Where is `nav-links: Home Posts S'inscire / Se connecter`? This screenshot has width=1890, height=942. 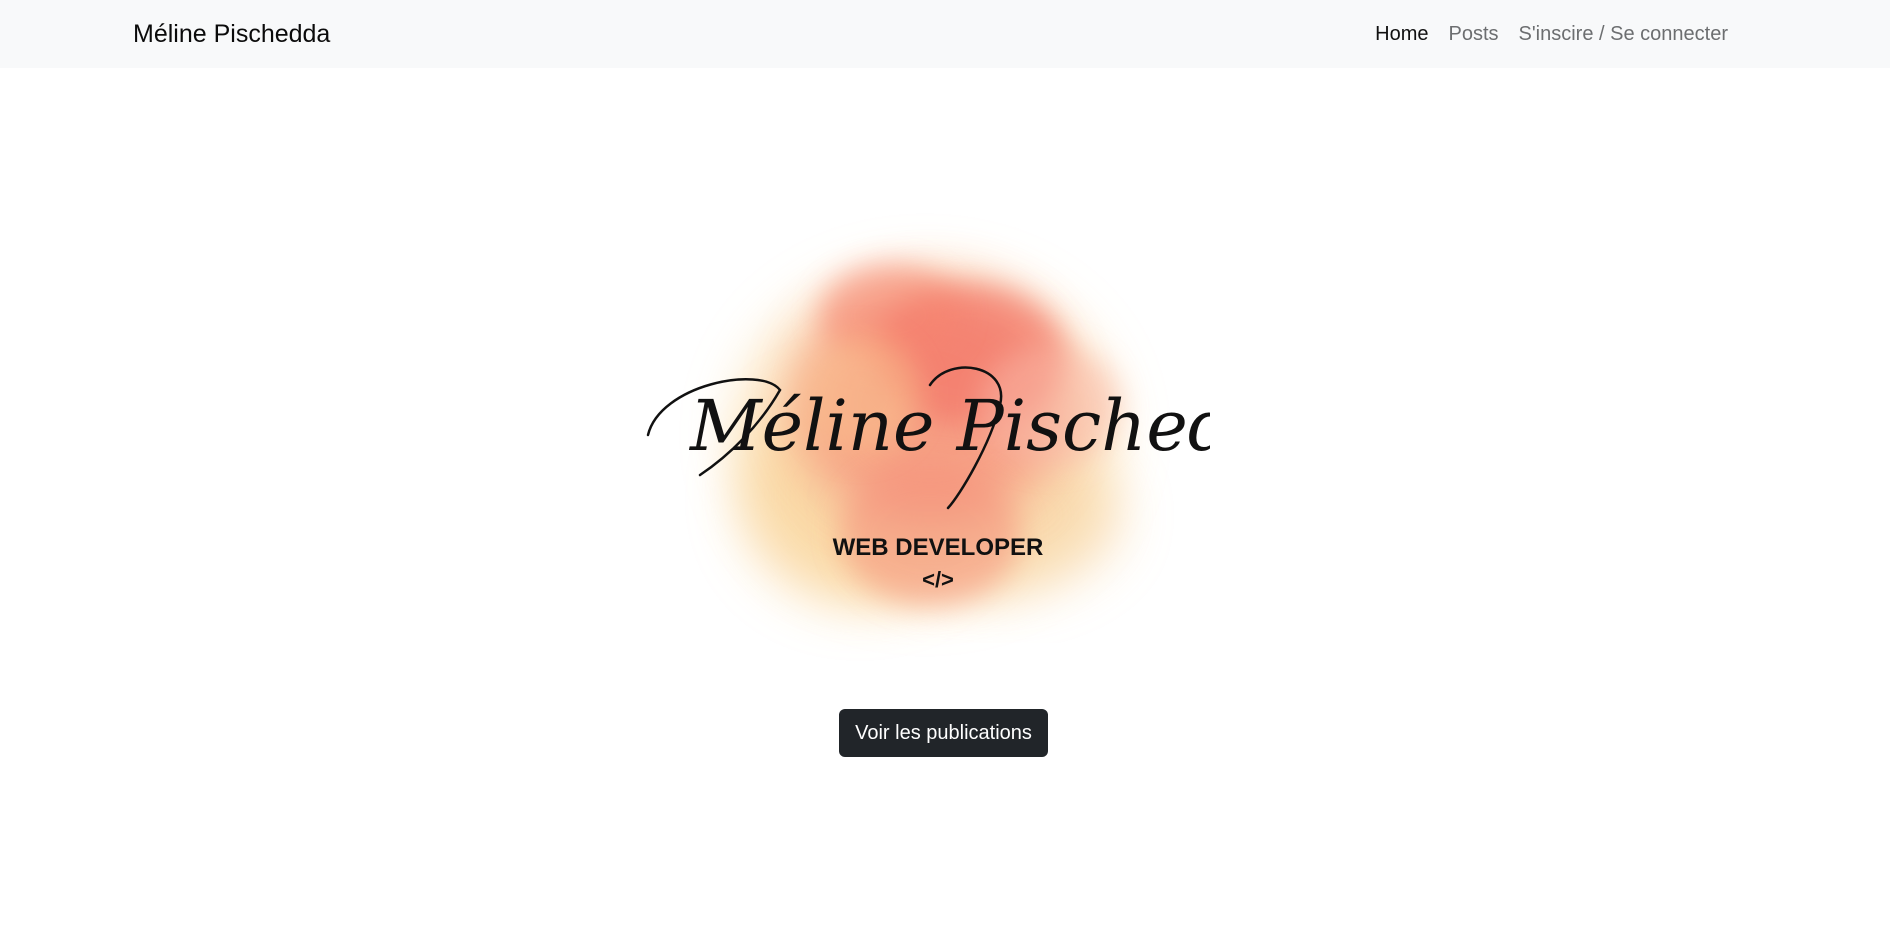
nav-links: Home Posts S'inscire / Se connecter is located at coordinates (1551, 34).